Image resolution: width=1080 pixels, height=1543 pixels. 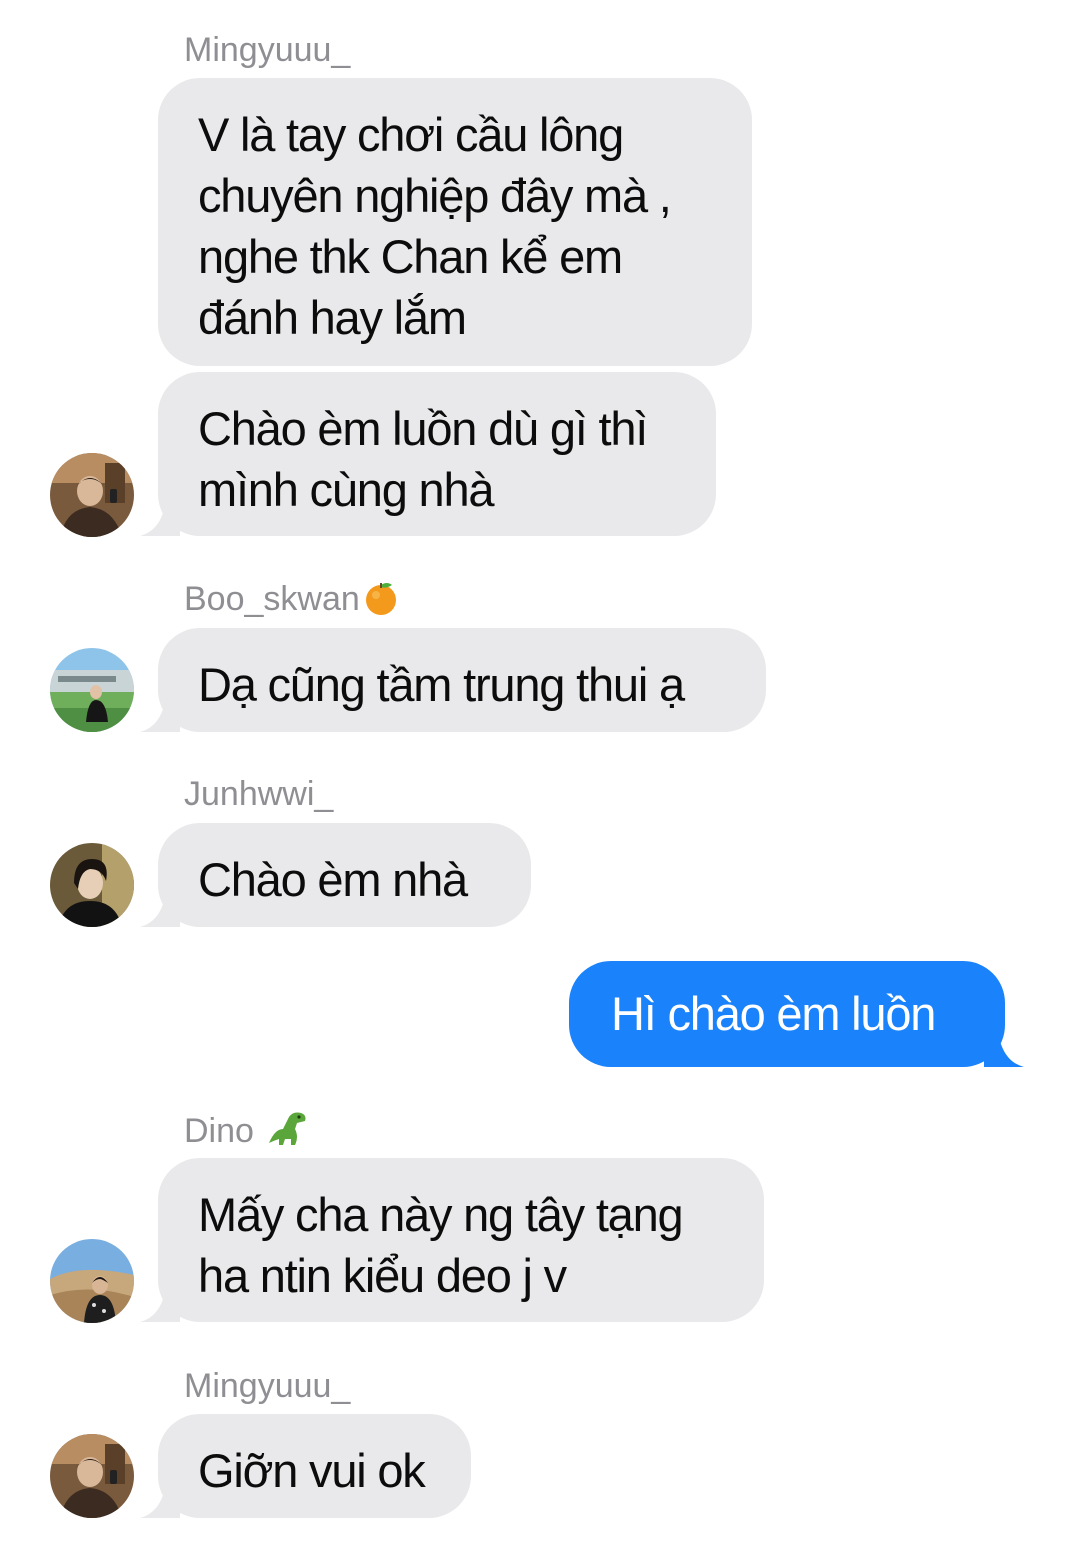 I want to click on message-bubble-outgoing: Hì chào èm luồn, so click(x=787, y=1014).